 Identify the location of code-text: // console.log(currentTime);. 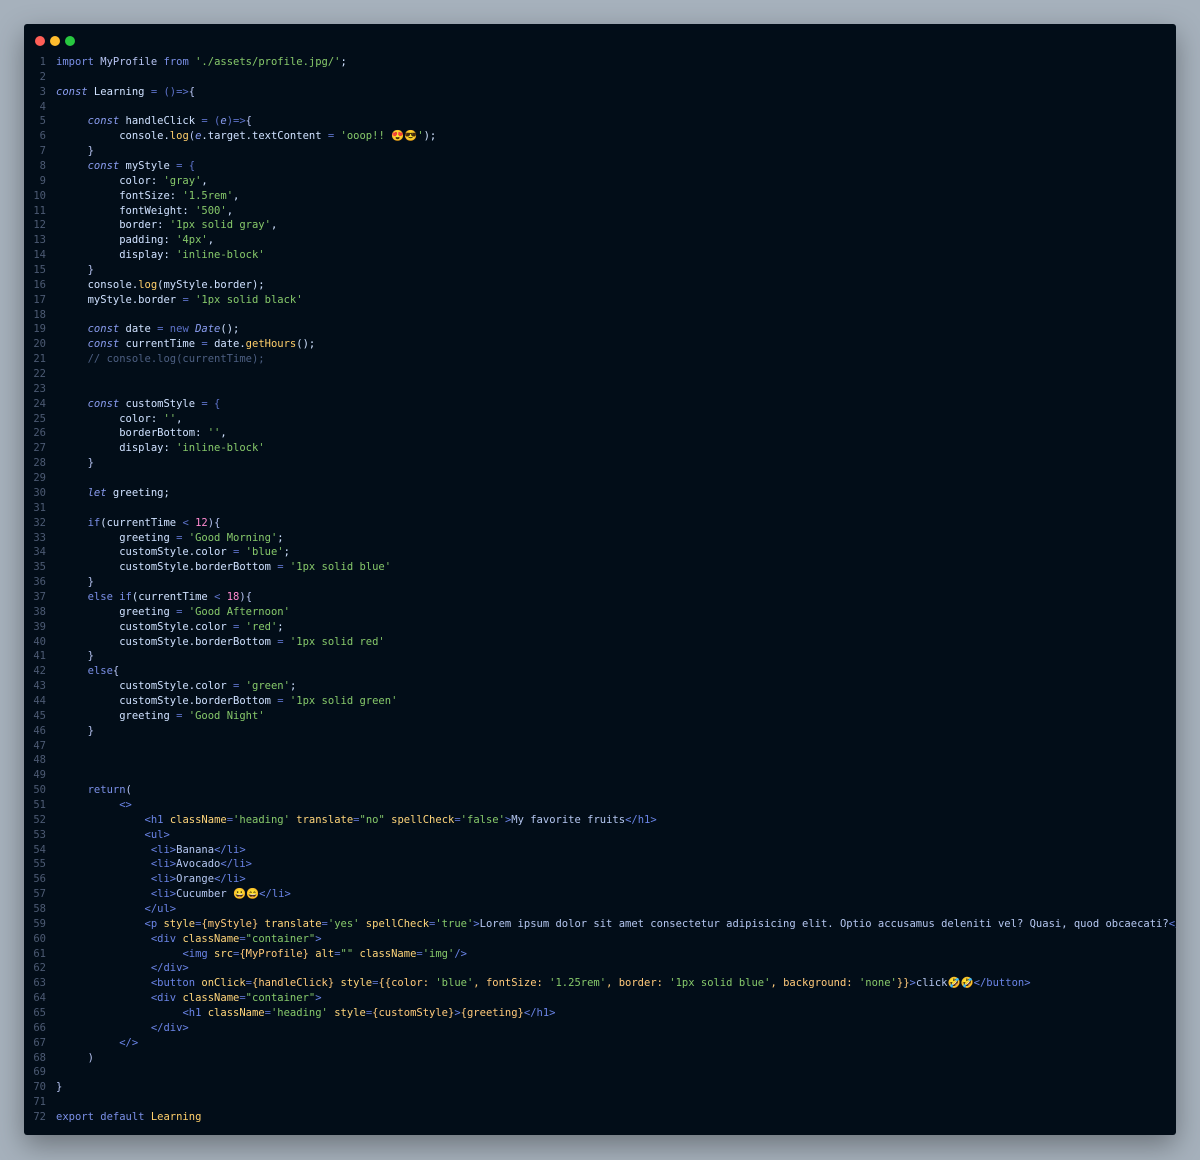
(160, 359).